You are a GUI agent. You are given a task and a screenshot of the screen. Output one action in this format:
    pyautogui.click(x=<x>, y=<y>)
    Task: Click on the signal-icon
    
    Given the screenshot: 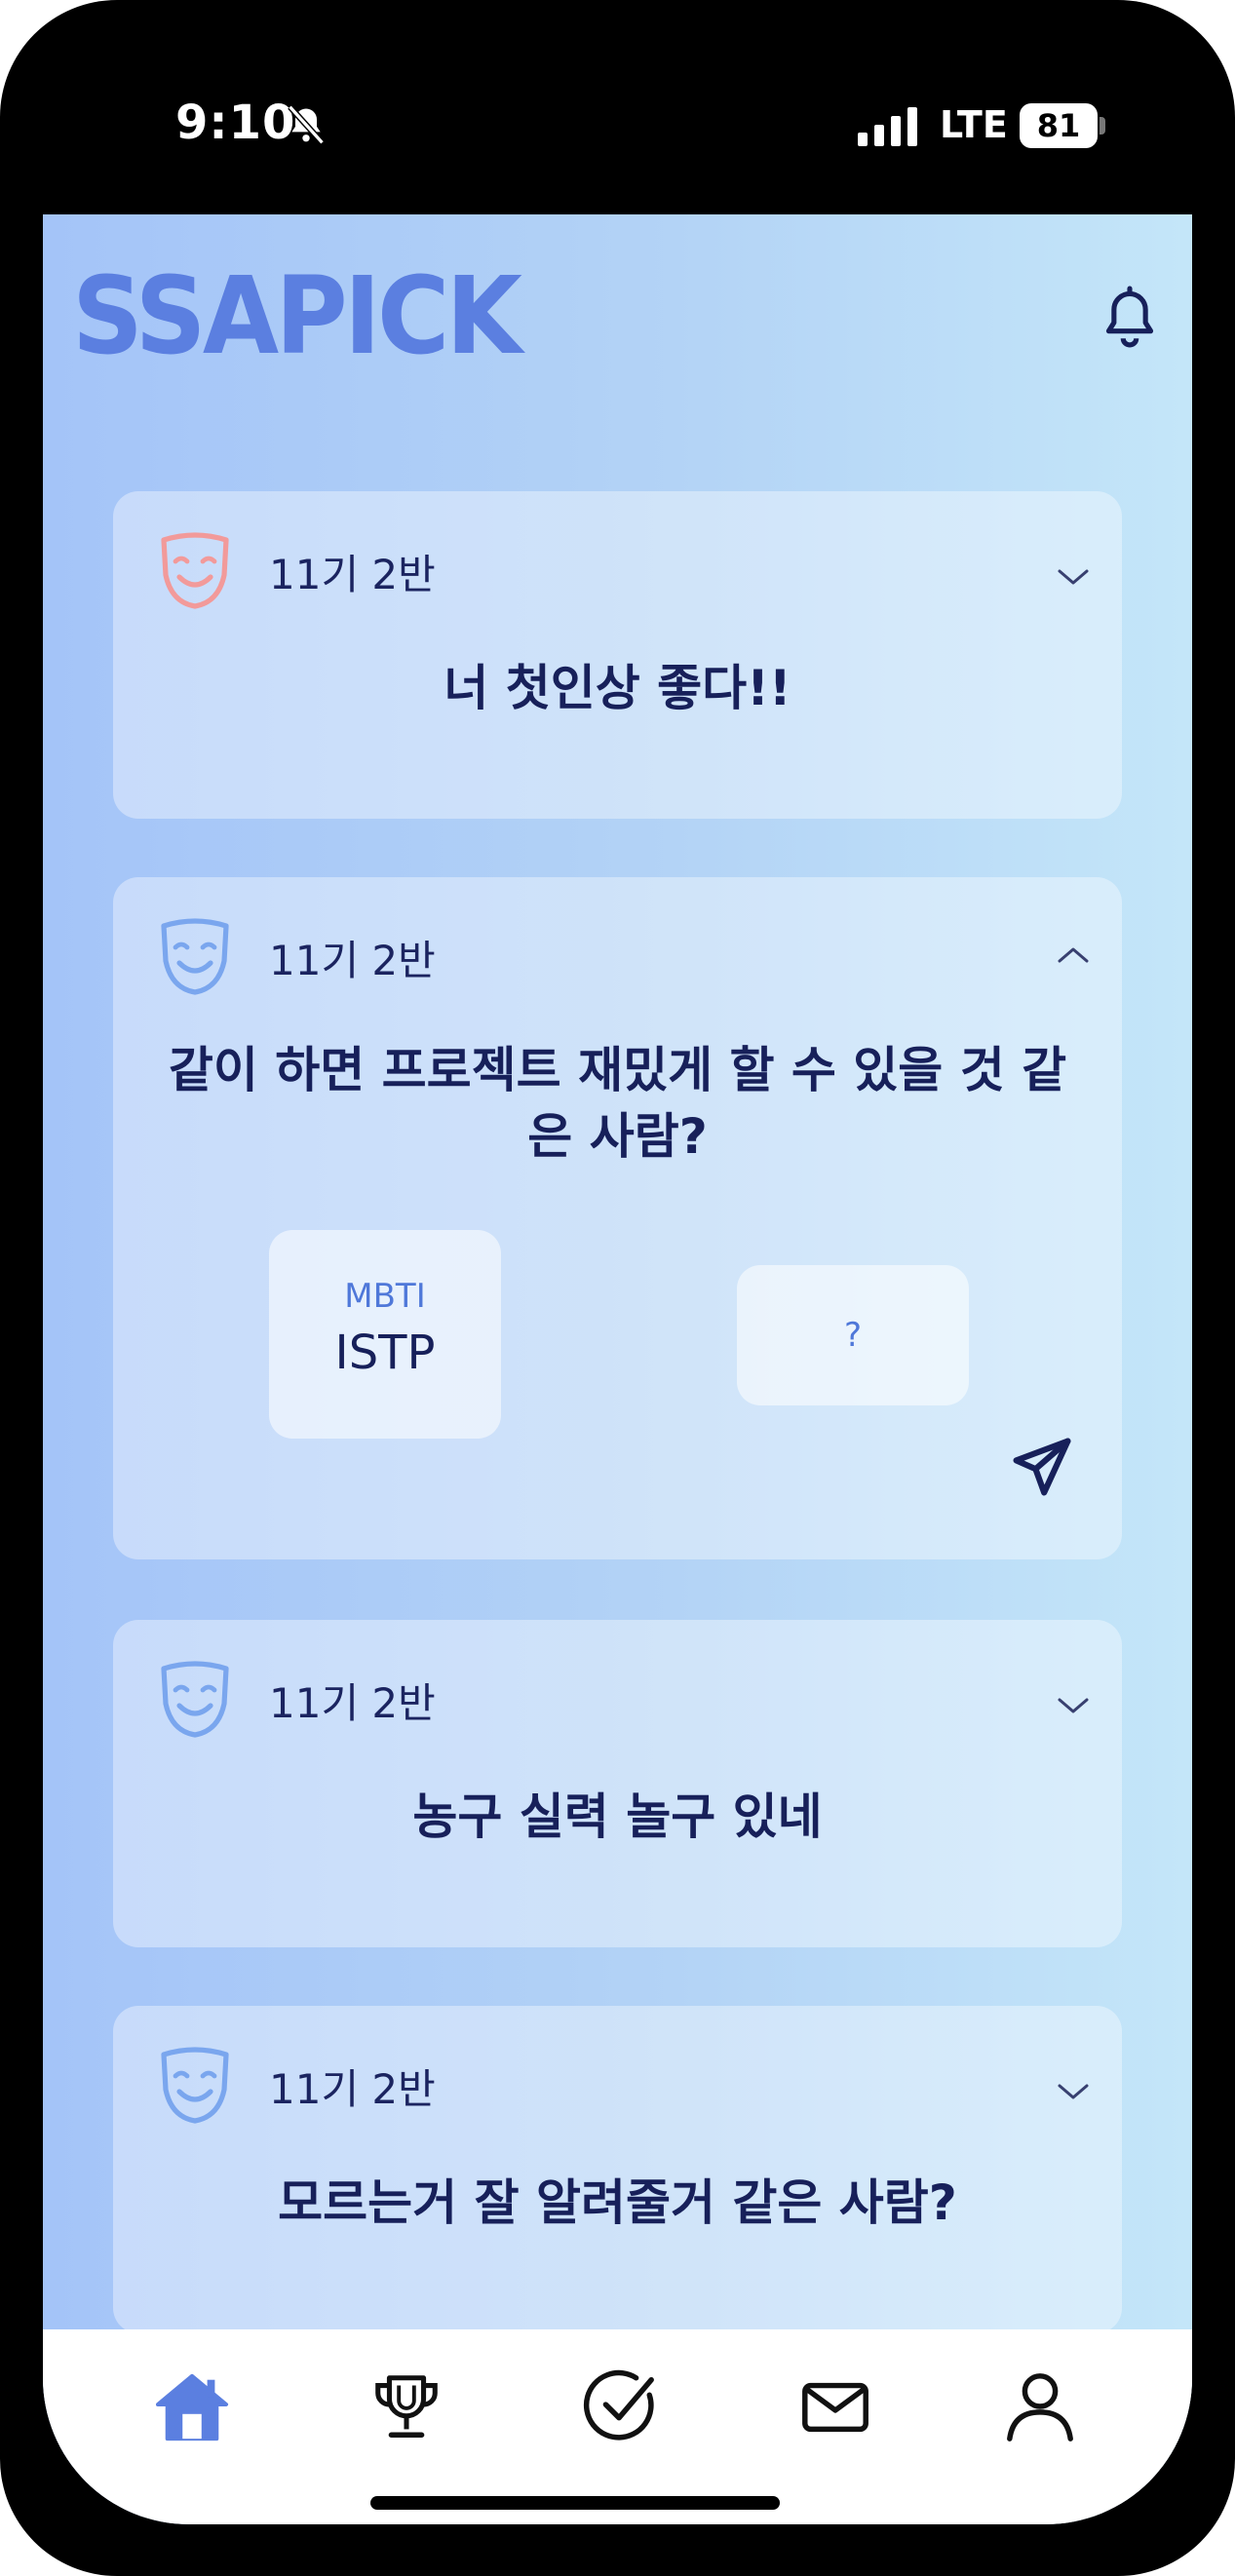 What is the action you would take?
    pyautogui.click(x=887, y=126)
    